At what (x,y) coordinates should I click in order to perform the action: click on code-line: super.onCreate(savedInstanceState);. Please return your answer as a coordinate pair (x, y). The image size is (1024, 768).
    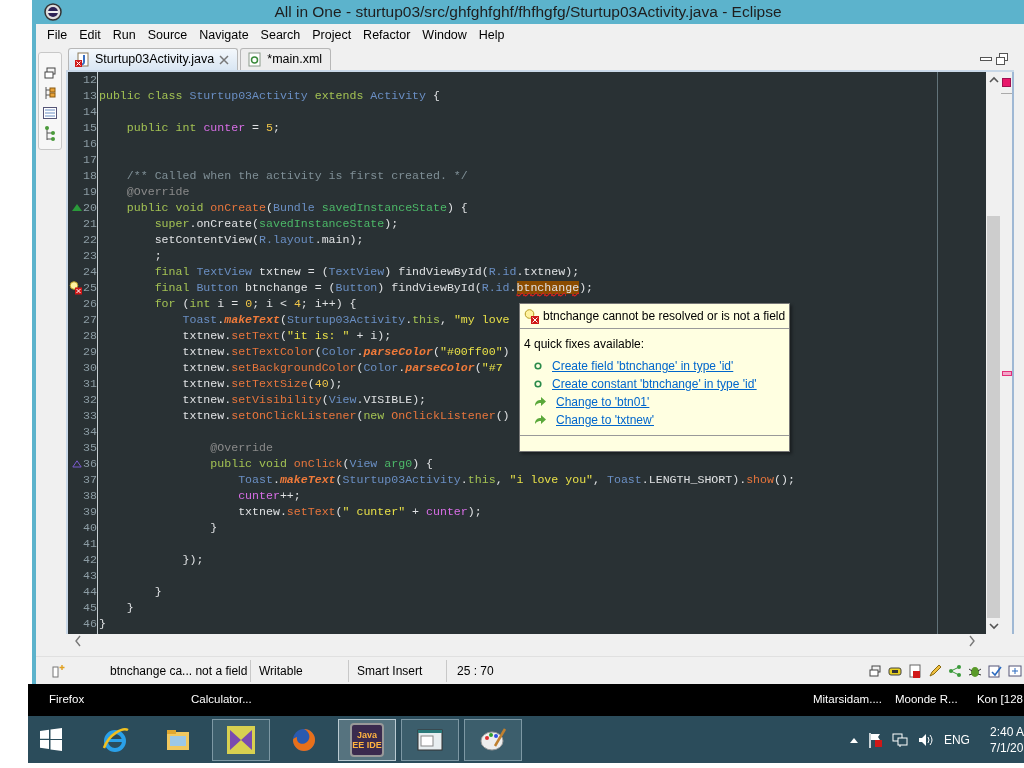
    Looking at the image, I should click on (276, 224).